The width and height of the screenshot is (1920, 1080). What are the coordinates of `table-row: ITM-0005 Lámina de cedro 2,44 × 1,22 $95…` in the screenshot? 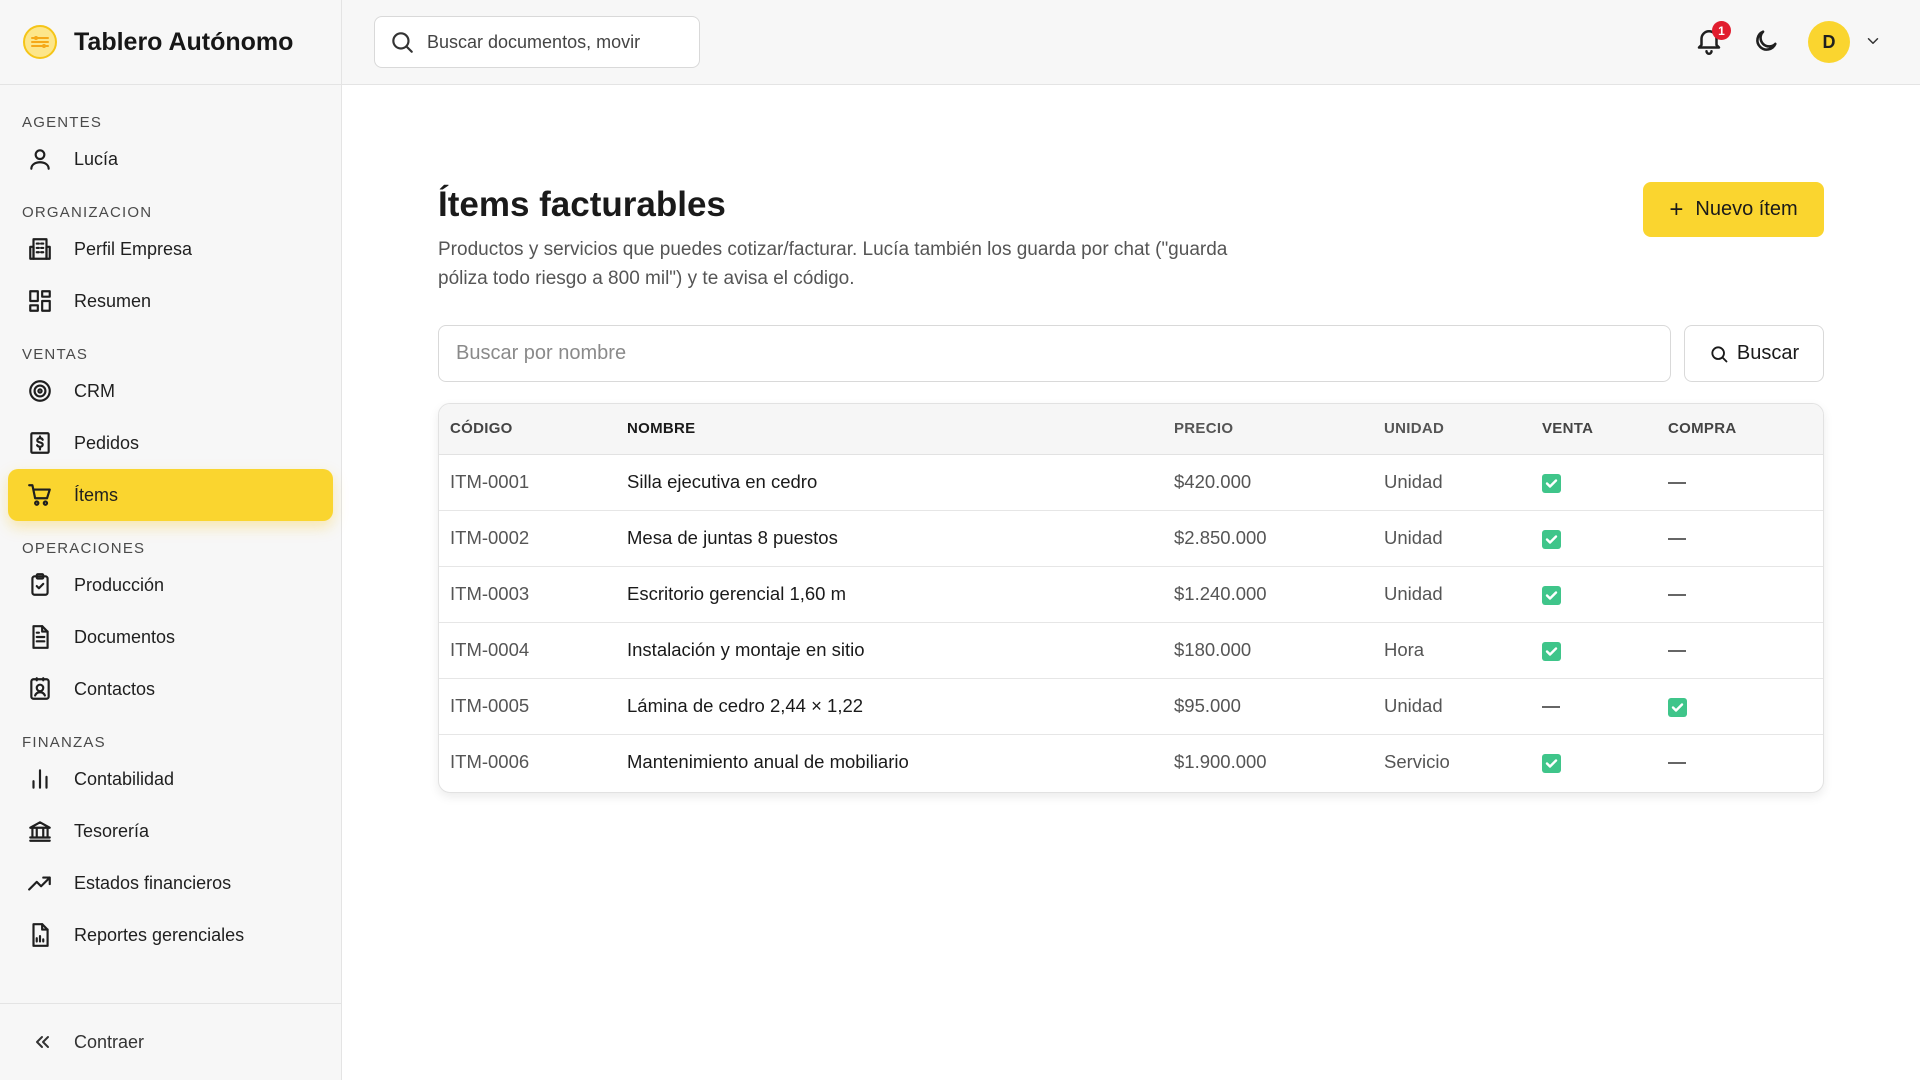 It's located at (1131, 706).